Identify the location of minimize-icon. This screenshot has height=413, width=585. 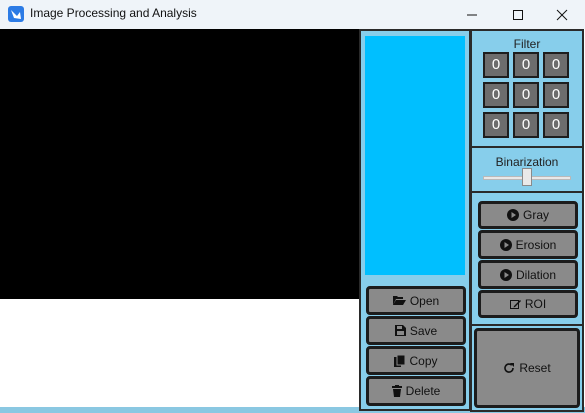
(472, 15).